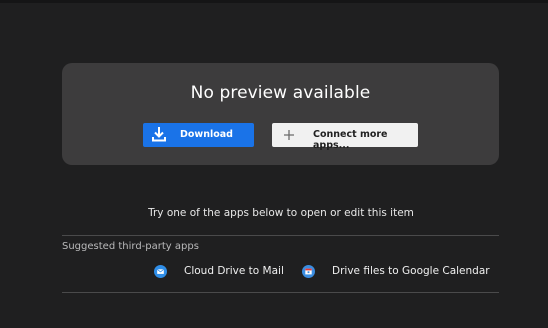 Image resolution: width=548 pixels, height=328 pixels. Describe the element at coordinates (308, 271) in the screenshot. I see `calendar-icon` at that location.